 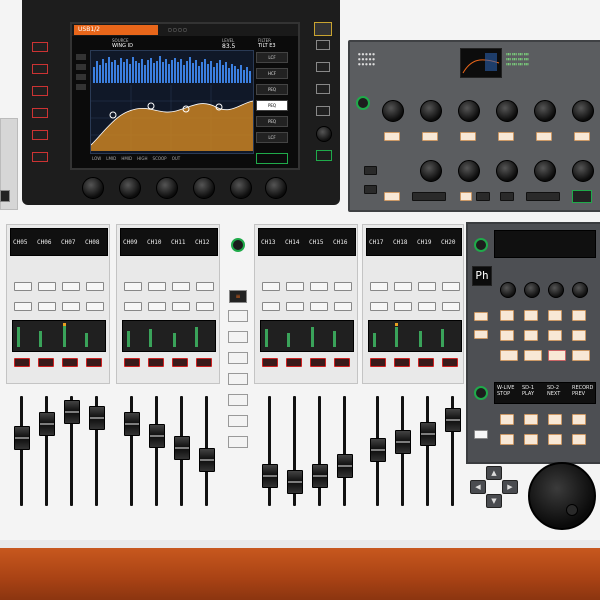 I want to click on jog-wheel, so click(x=562, y=496).